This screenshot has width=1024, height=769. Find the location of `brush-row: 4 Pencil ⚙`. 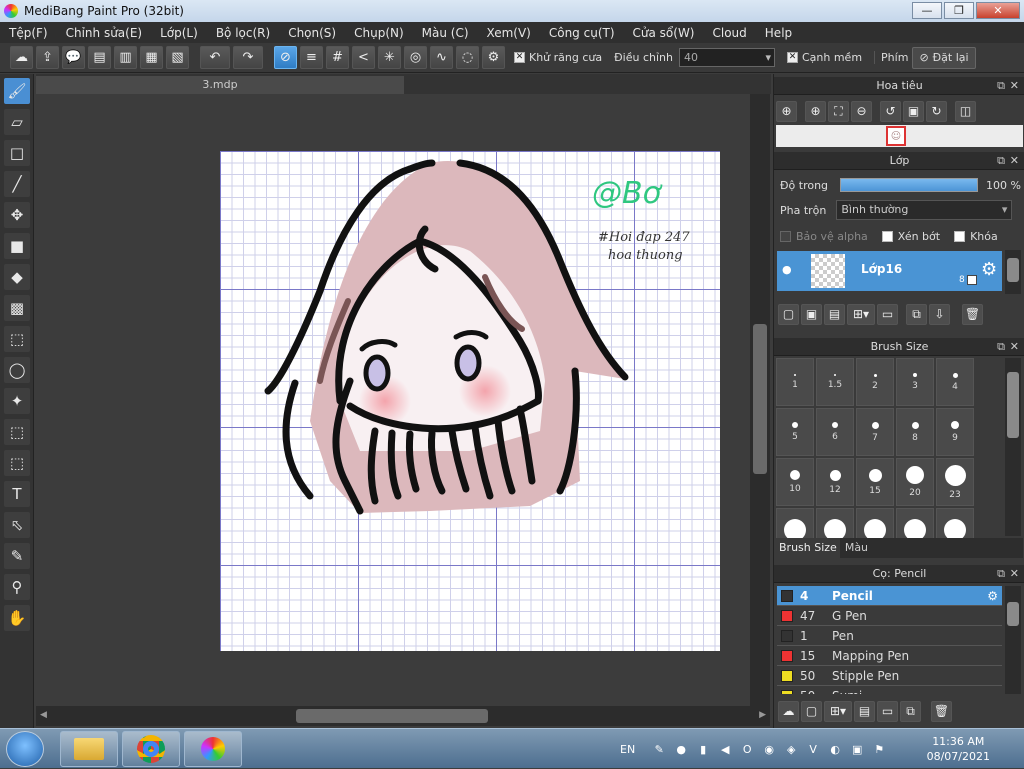

brush-row: 4 Pencil ⚙ is located at coordinates (889, 596).